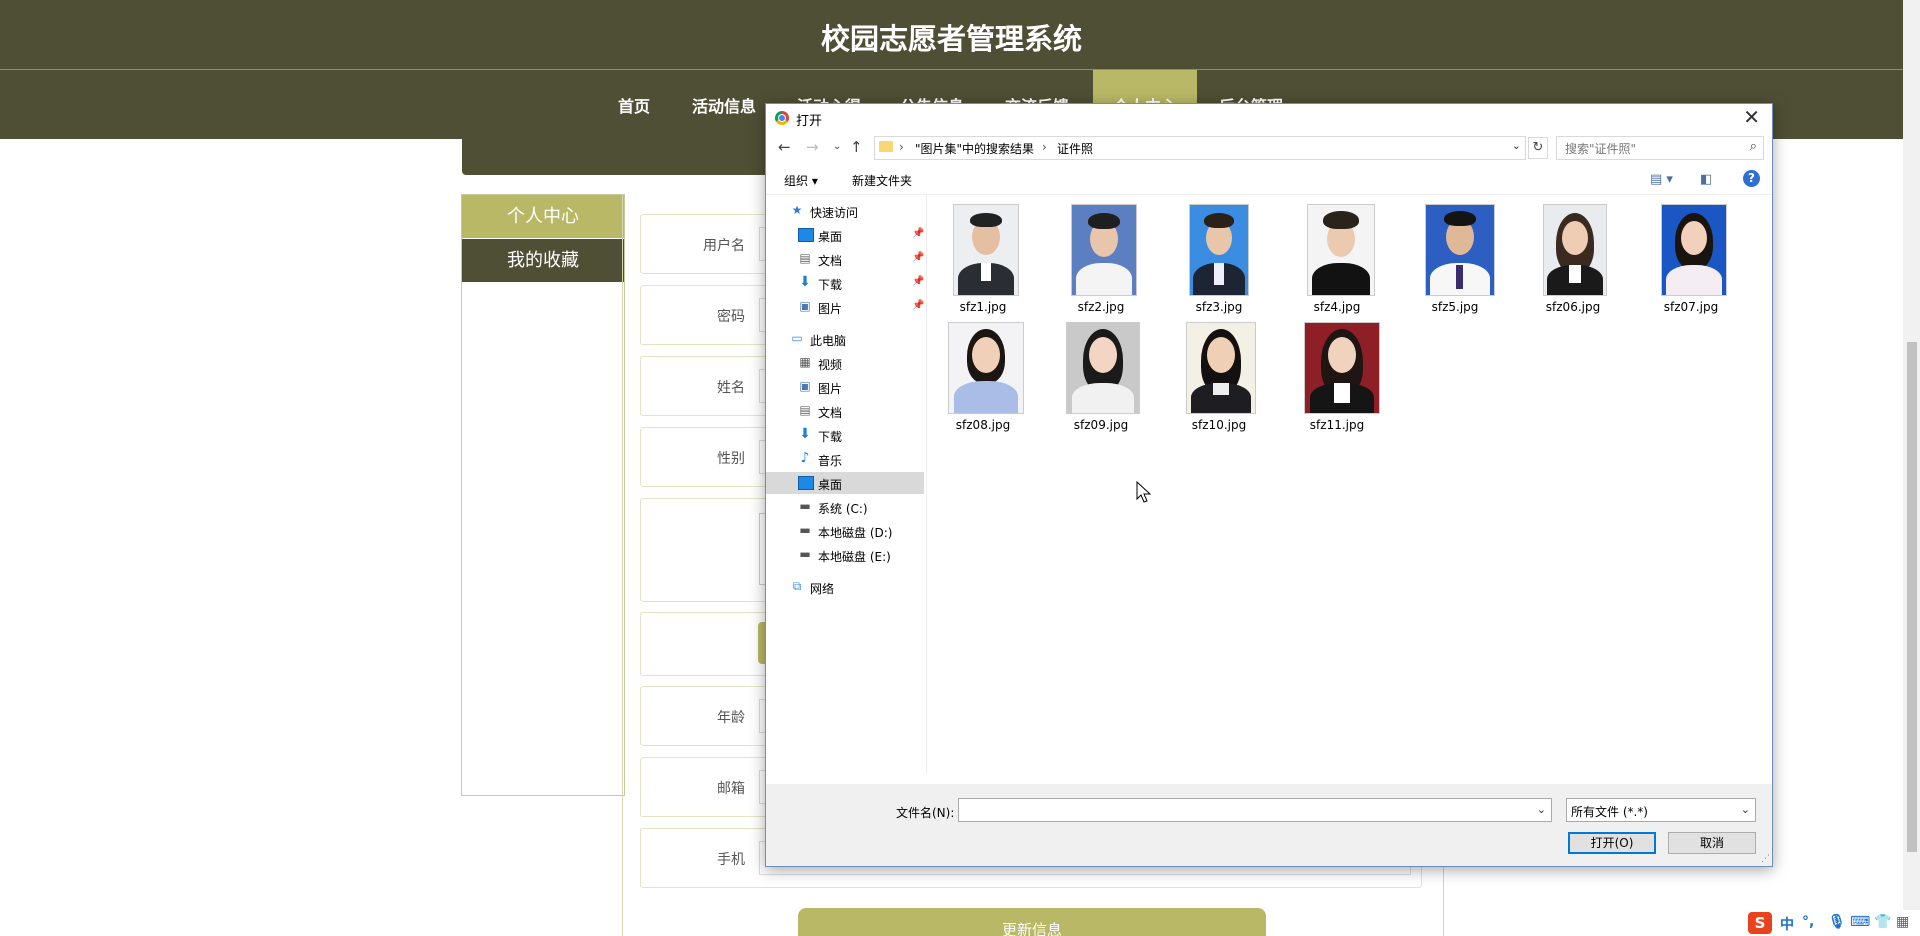 The image size is (1920, 936). I want to click on music-icon: ♪, so click(805, 458).